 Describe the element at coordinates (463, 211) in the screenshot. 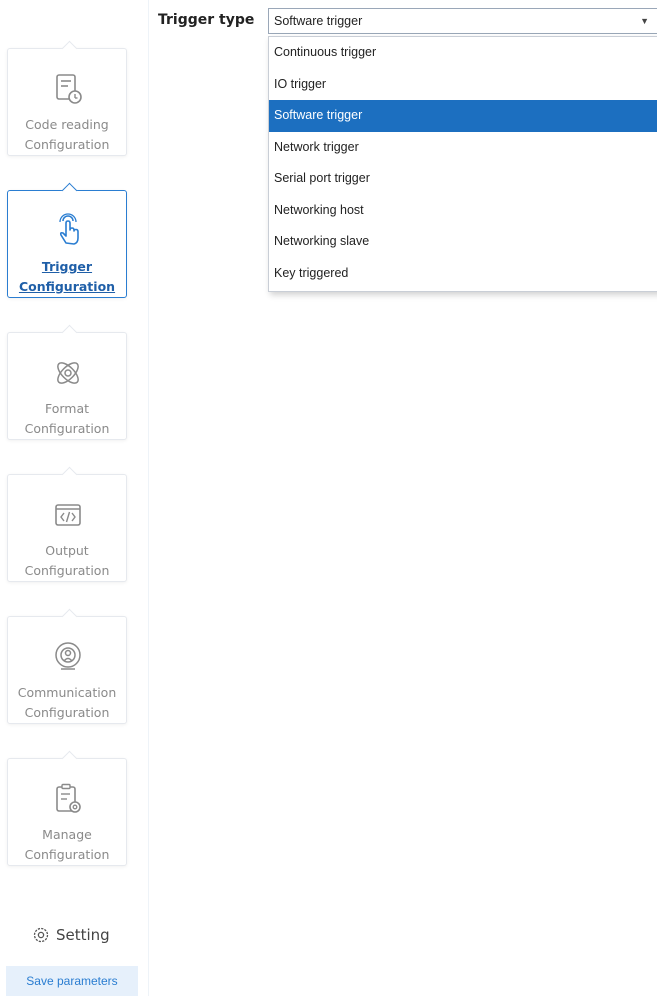

I see `dropdown-option-networking-host: Networking host` at that location.